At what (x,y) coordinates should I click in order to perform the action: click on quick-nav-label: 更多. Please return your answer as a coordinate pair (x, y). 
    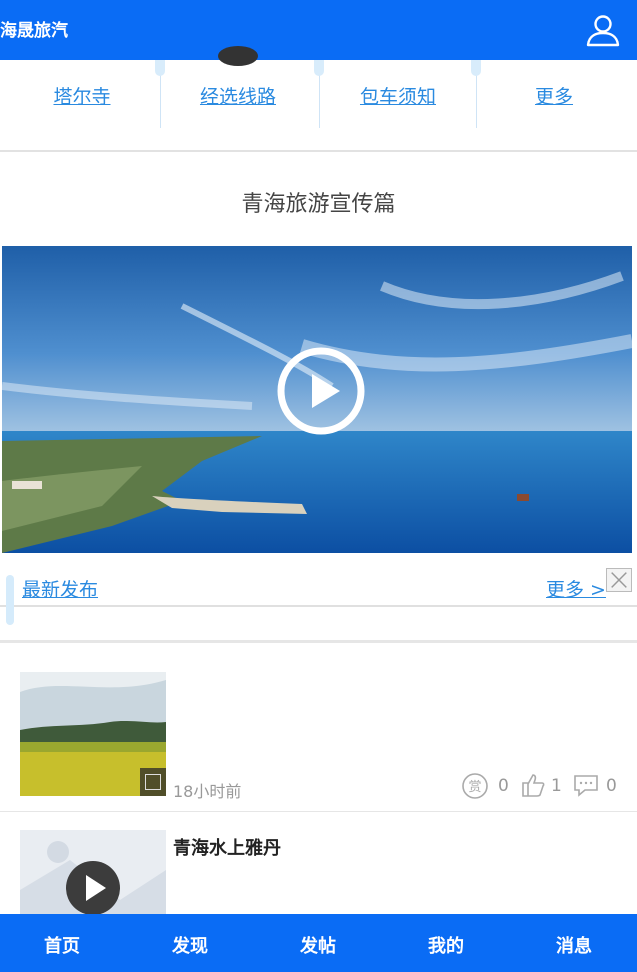
    Looking at the image, I should click on (553, 97).